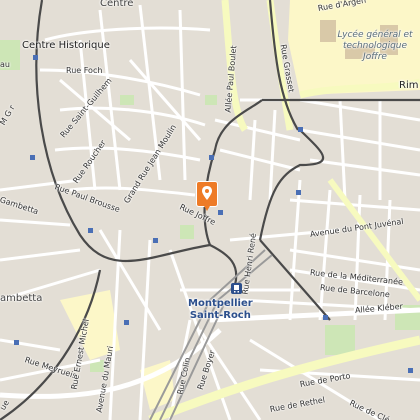 This screenshot has width=420, height=420. I want to click on district-label-gambetta: ambetta, so click(21, 298).